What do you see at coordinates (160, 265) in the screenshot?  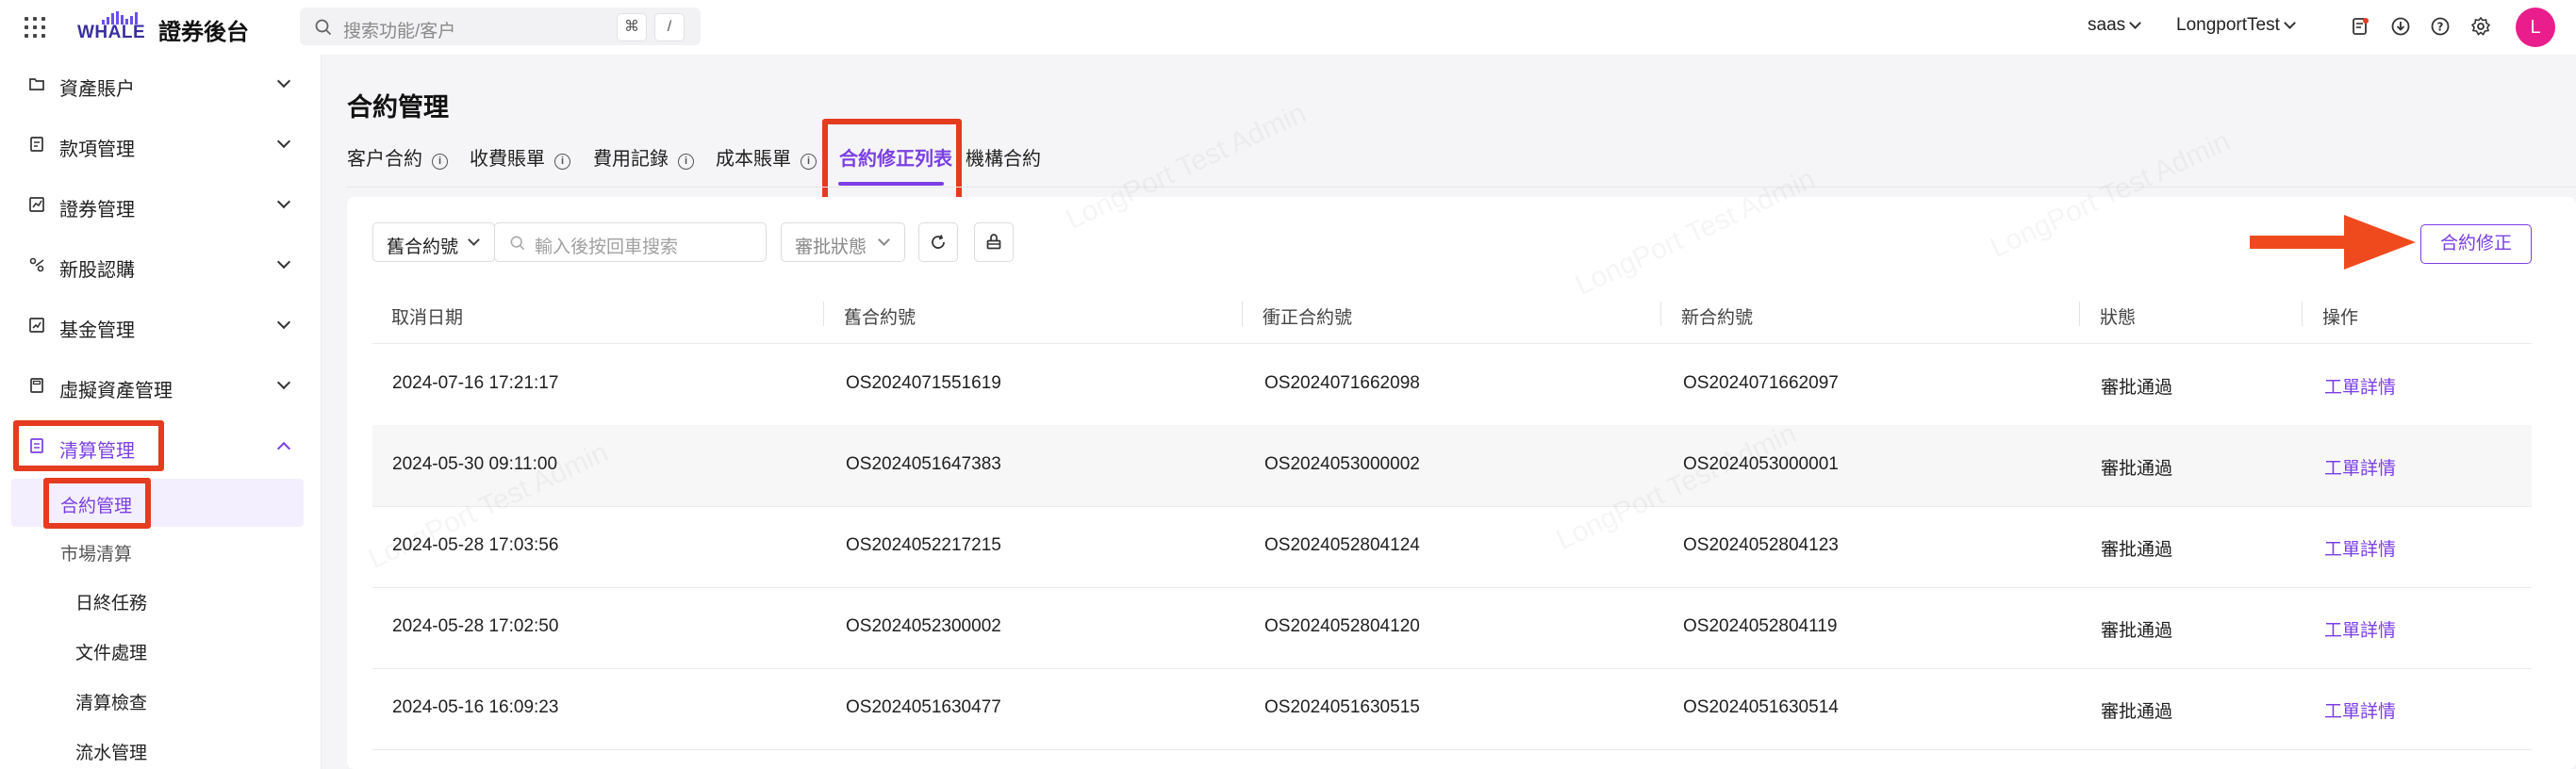 I see `sidebar-item-ipo: 新股認購` at bounding box center [160, 265].